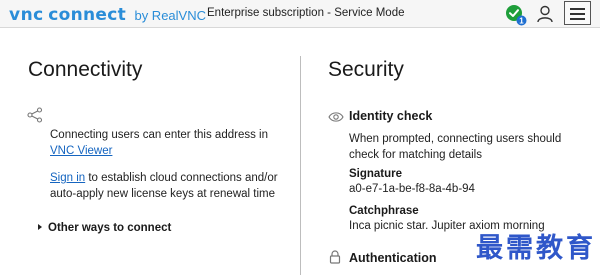 The image size is (600, 275). Describe the element at coordinates (384, 211) in the screenshot. I see `catchphrase-label: Catchphrase` at that location.